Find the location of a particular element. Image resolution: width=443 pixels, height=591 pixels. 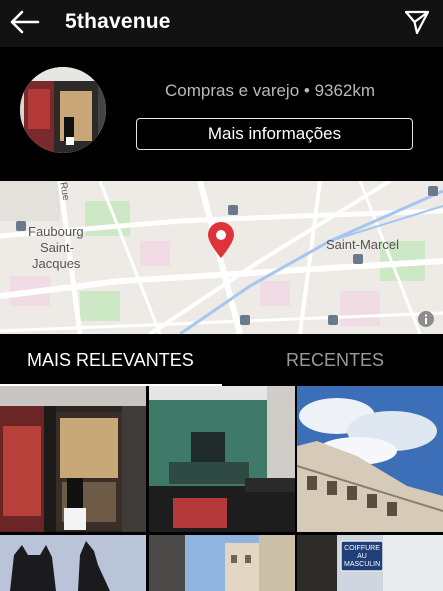

location-avatar is located at coordinates (63, 110).